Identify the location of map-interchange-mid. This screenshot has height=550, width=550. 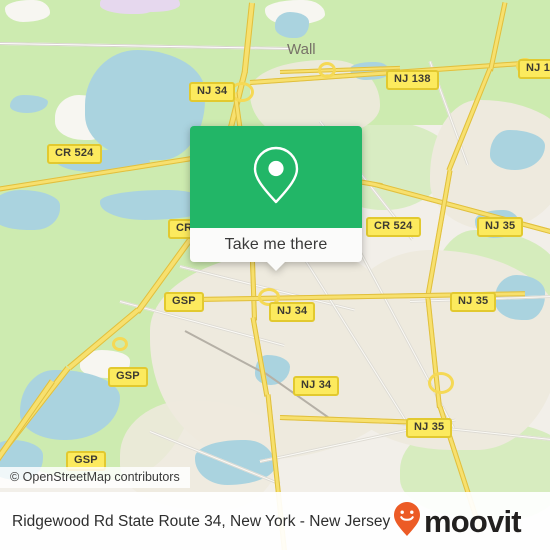
(327, 70).